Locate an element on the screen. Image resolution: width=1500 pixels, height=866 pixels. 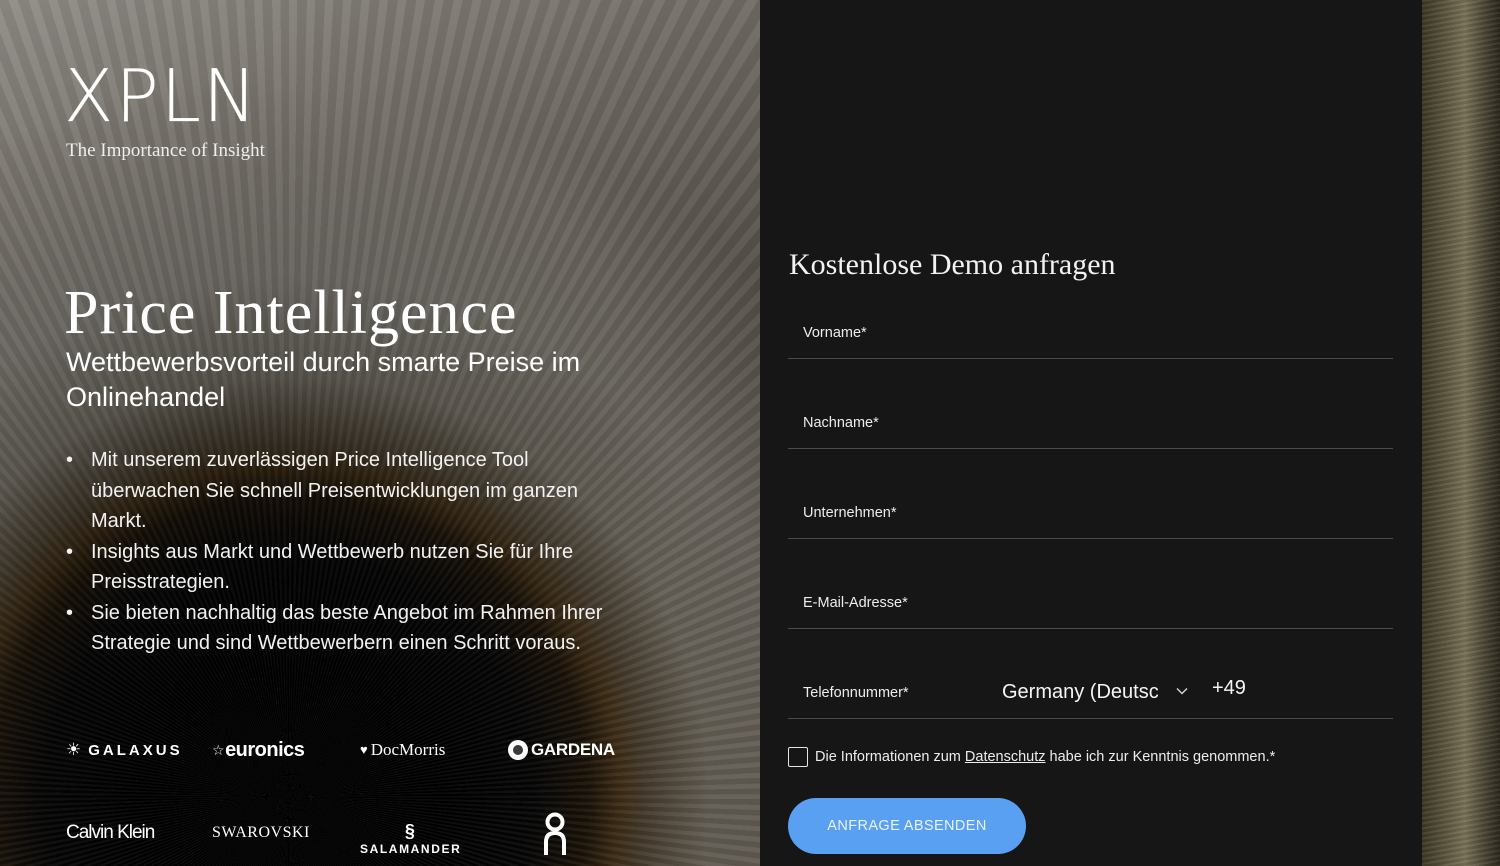
gardena-ring-icon is located at coordinates (518, 750).